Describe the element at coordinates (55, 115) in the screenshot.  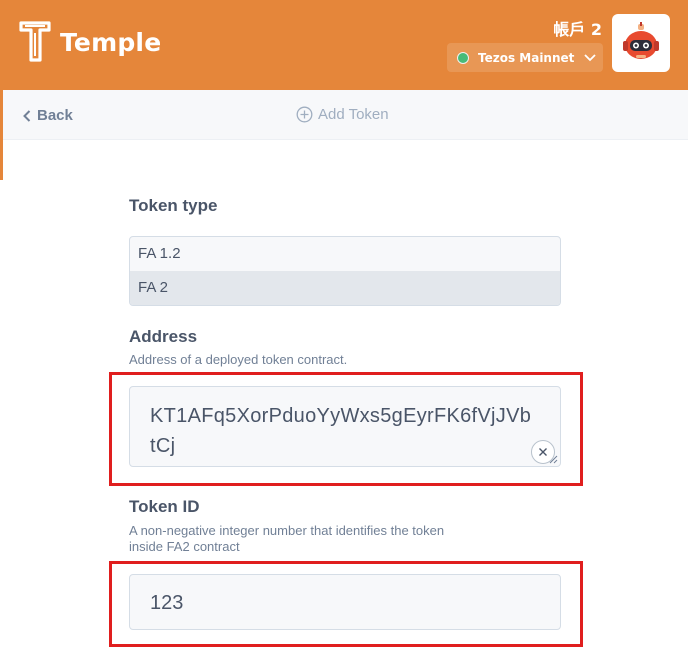
I see `back-label: Back` at that location.